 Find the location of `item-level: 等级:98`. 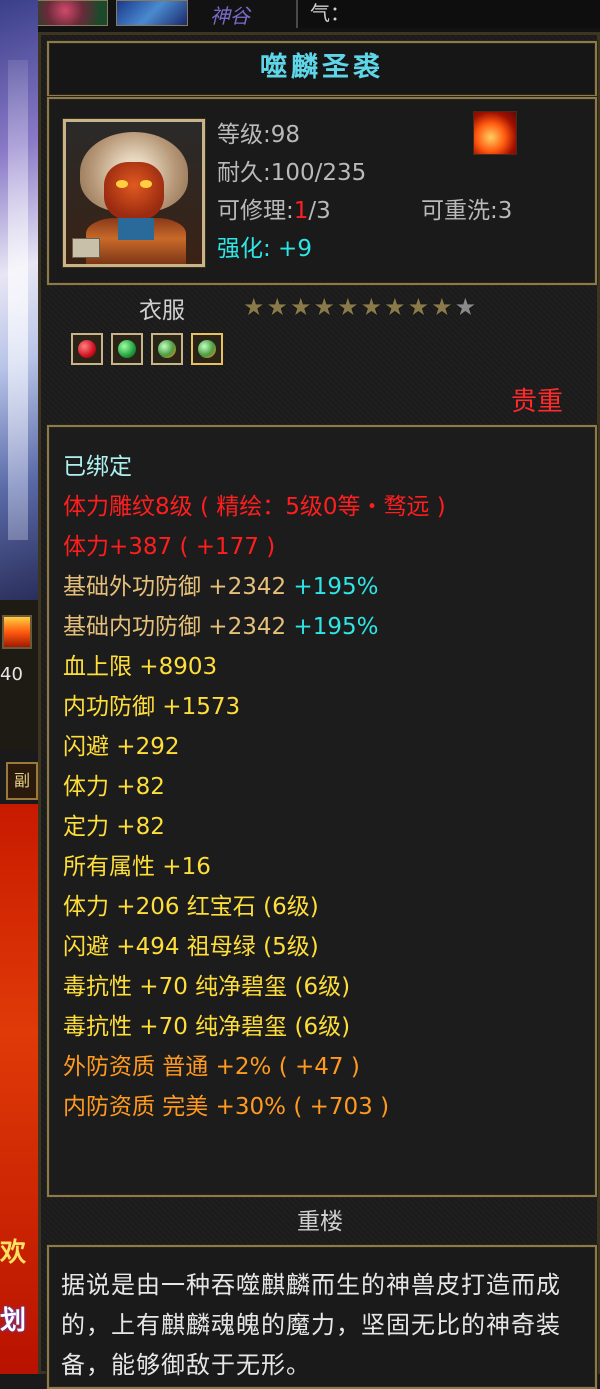

item-level: 等级:98 is located at coordinates (259, 135).